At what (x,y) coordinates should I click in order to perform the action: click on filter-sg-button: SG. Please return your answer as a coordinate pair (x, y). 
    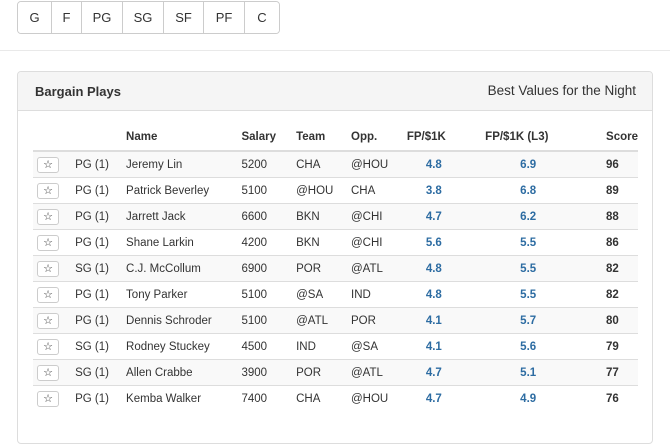
    Looking at the image, I should click on (143, 17).